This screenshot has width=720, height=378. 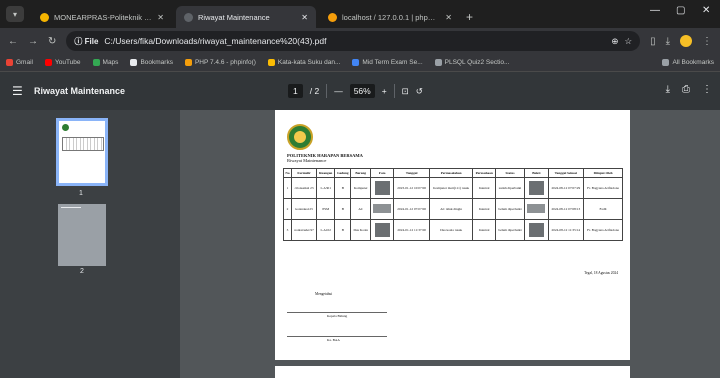 What do you see at coordinates (220, 62) in the screenshot?
I see `bookmark-phpinfo: PHP 7.4.6 - phpinfo()` at bounding box center [220, 62].